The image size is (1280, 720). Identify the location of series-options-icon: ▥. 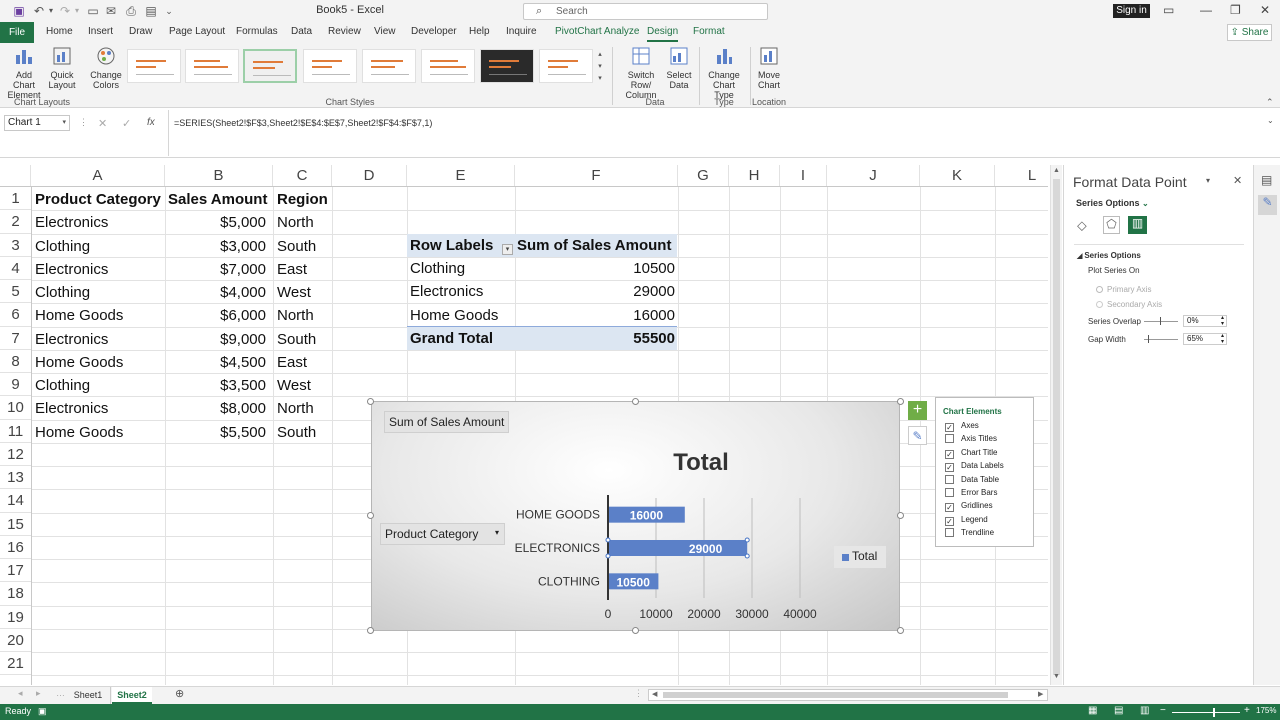
(1137, 225).